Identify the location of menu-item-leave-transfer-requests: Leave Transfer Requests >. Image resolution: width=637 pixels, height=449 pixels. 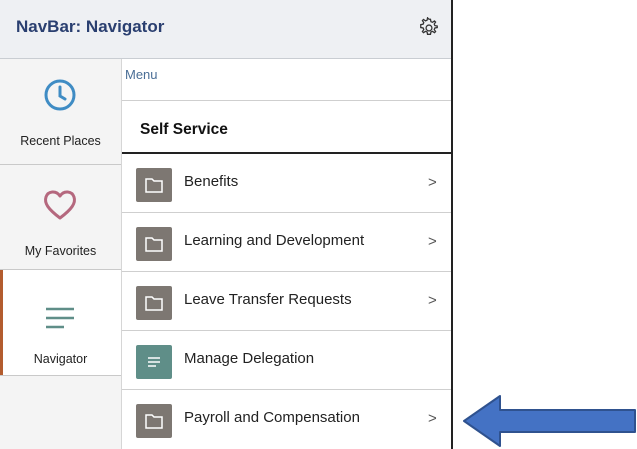
(286, 301).